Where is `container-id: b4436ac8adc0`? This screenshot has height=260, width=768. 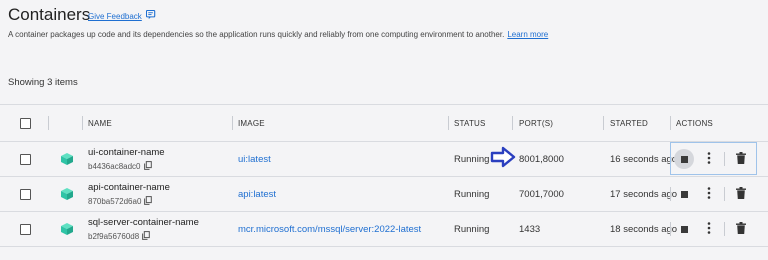
container-id: b4436ac8adc0 is located at coordinates (120, 166).